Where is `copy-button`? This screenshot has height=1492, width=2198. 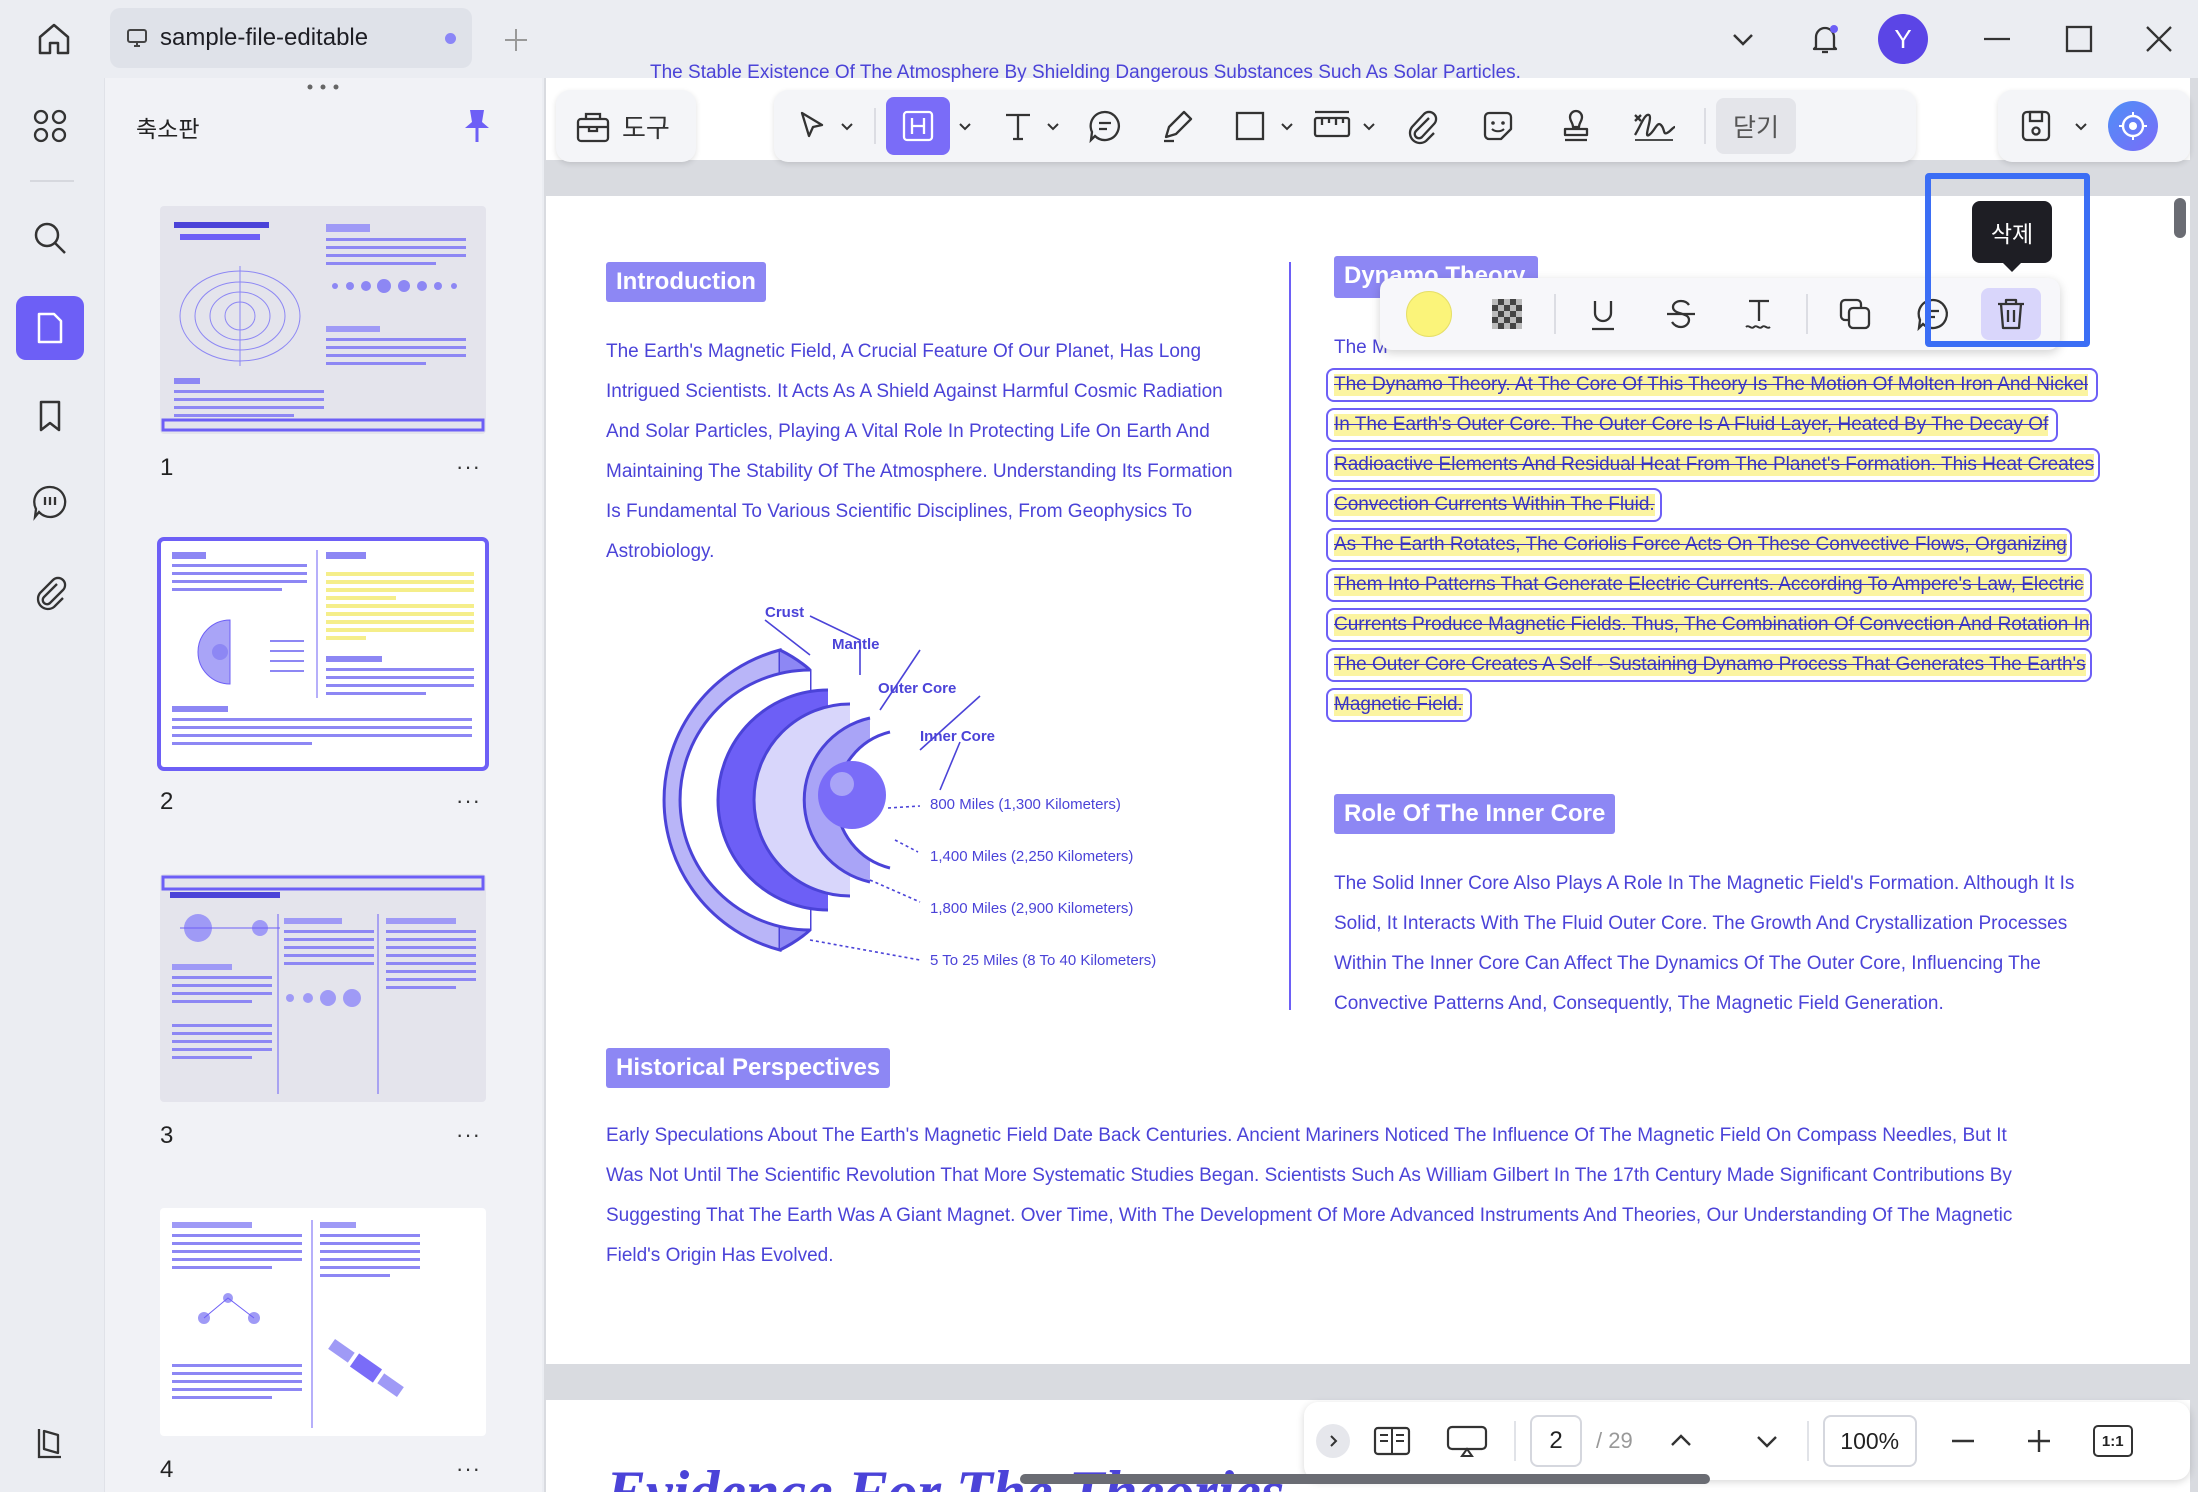 copy-button is located at coordinates (1855, 314).